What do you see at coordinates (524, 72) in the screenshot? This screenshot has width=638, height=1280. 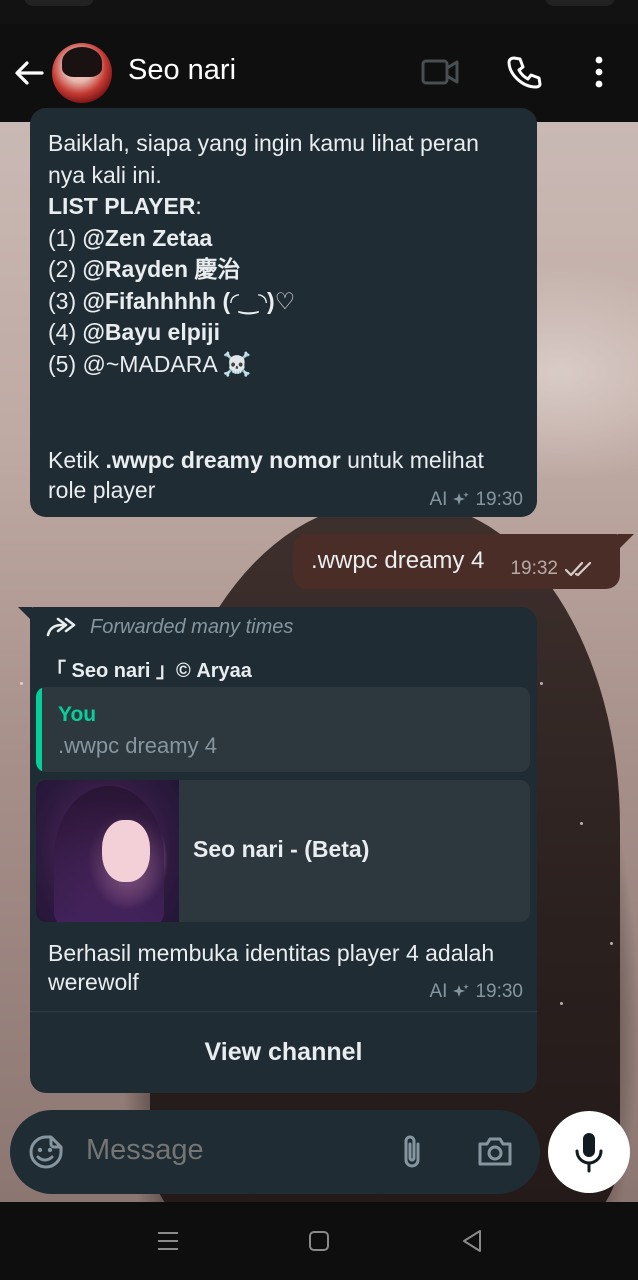 I see `voice-call-icon` at bounding box center [524, 72].